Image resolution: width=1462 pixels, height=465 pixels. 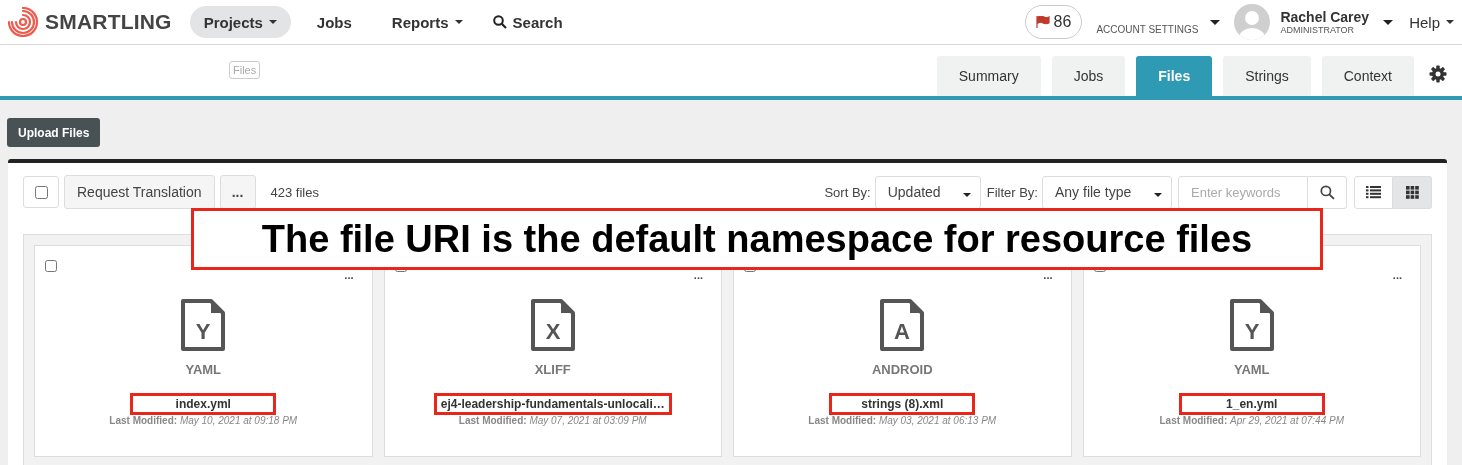 I want to click on sort-label: Sort By:, so click(x=847, y=192).